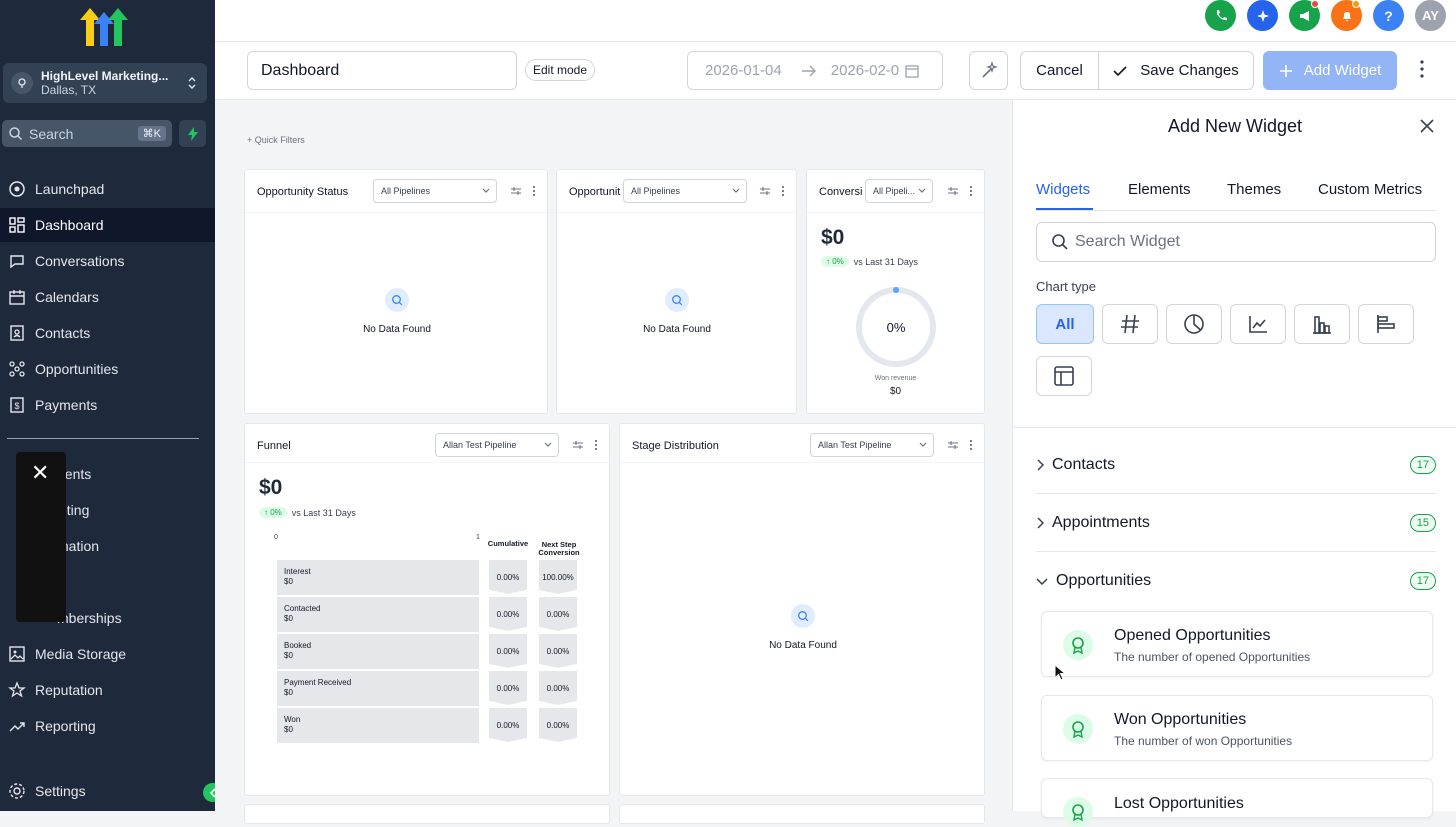  Describe the element at coordinates (318, 682) in the screenshot. I see `stage-name: Payment Received` at that location.